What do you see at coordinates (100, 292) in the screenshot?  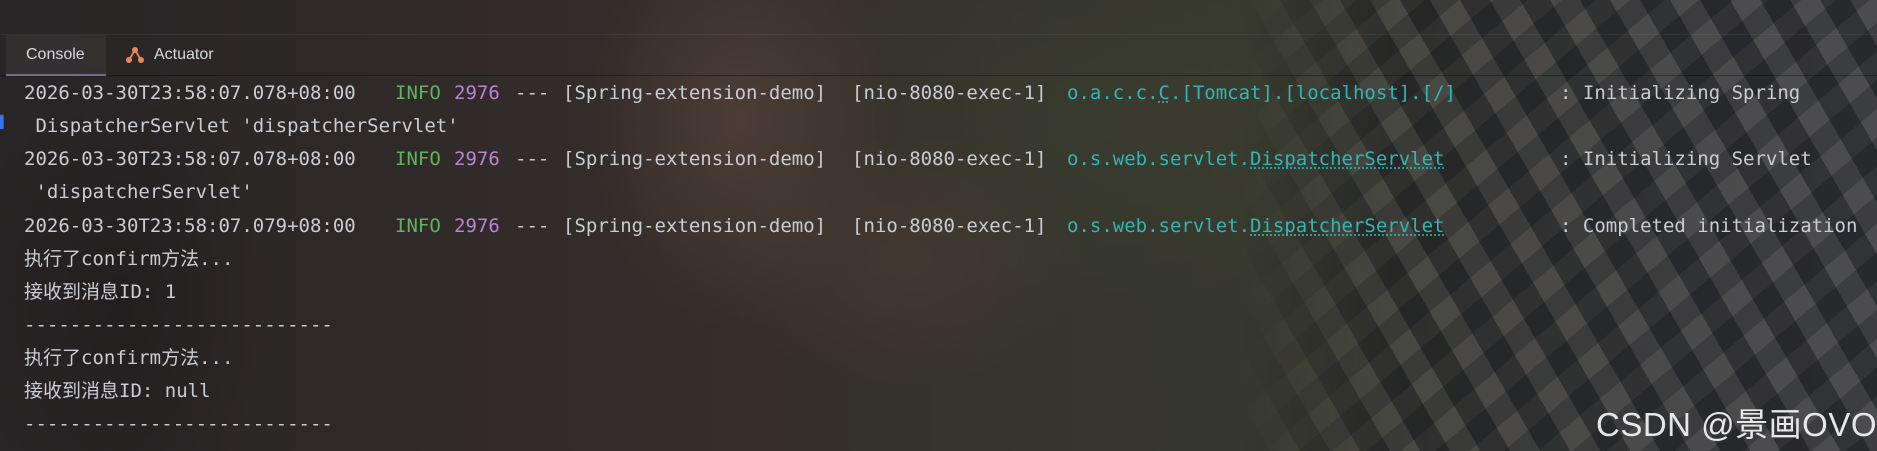 I see `console-text-line: 接收到消息ID: 1` at bounding box center [100, 292].